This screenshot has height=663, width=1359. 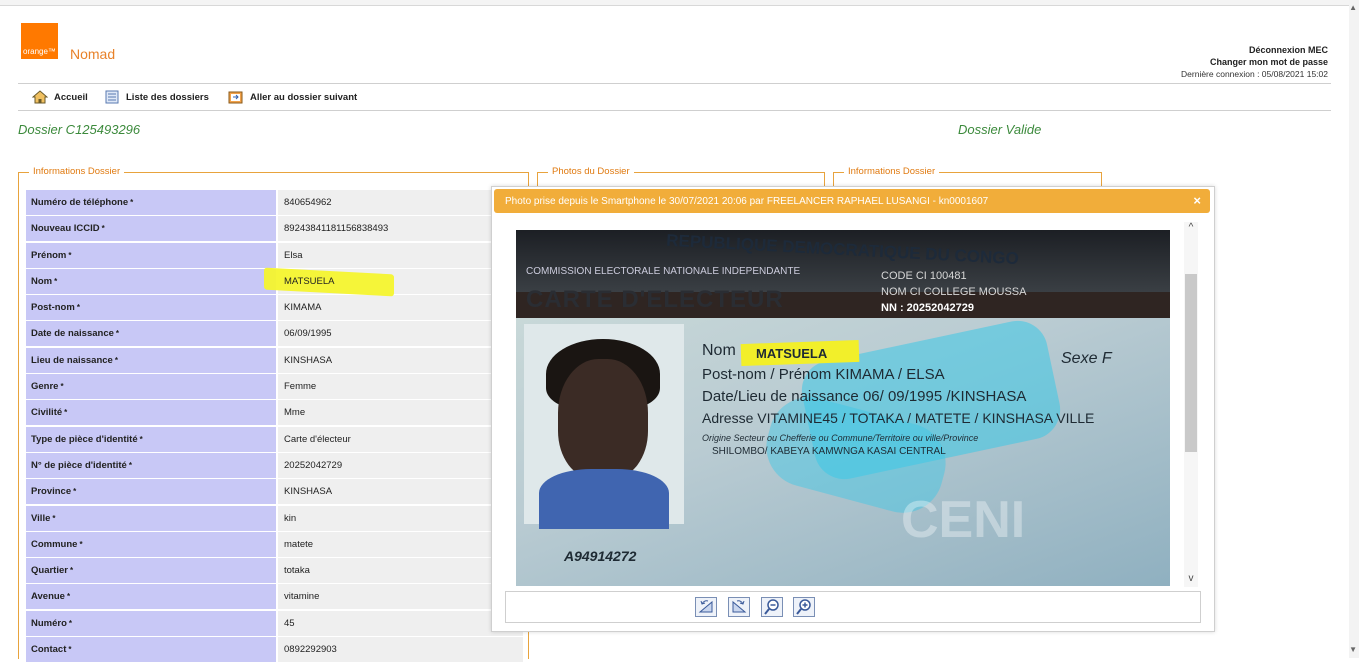 What do you see at coordinates (655, 299) in the screenshot?
I see `card-title: CARTE D'ELECTEUR` at bounding box center [655, 299].